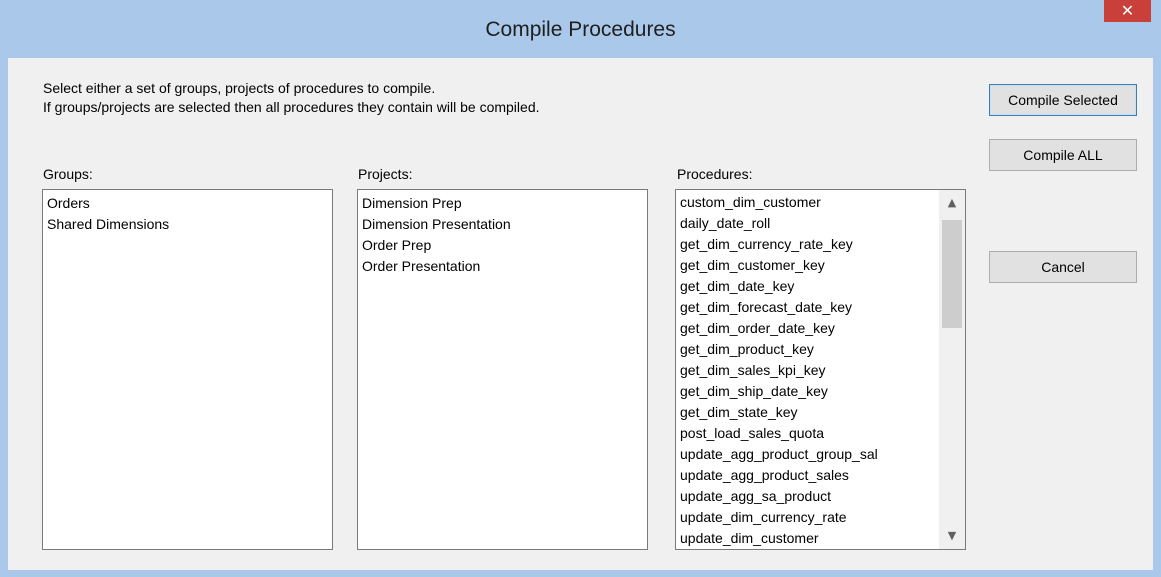 This screenshot has height=577, width=1161. I want to click on list-item: get_dim_order_date_key, so click(822, 328).